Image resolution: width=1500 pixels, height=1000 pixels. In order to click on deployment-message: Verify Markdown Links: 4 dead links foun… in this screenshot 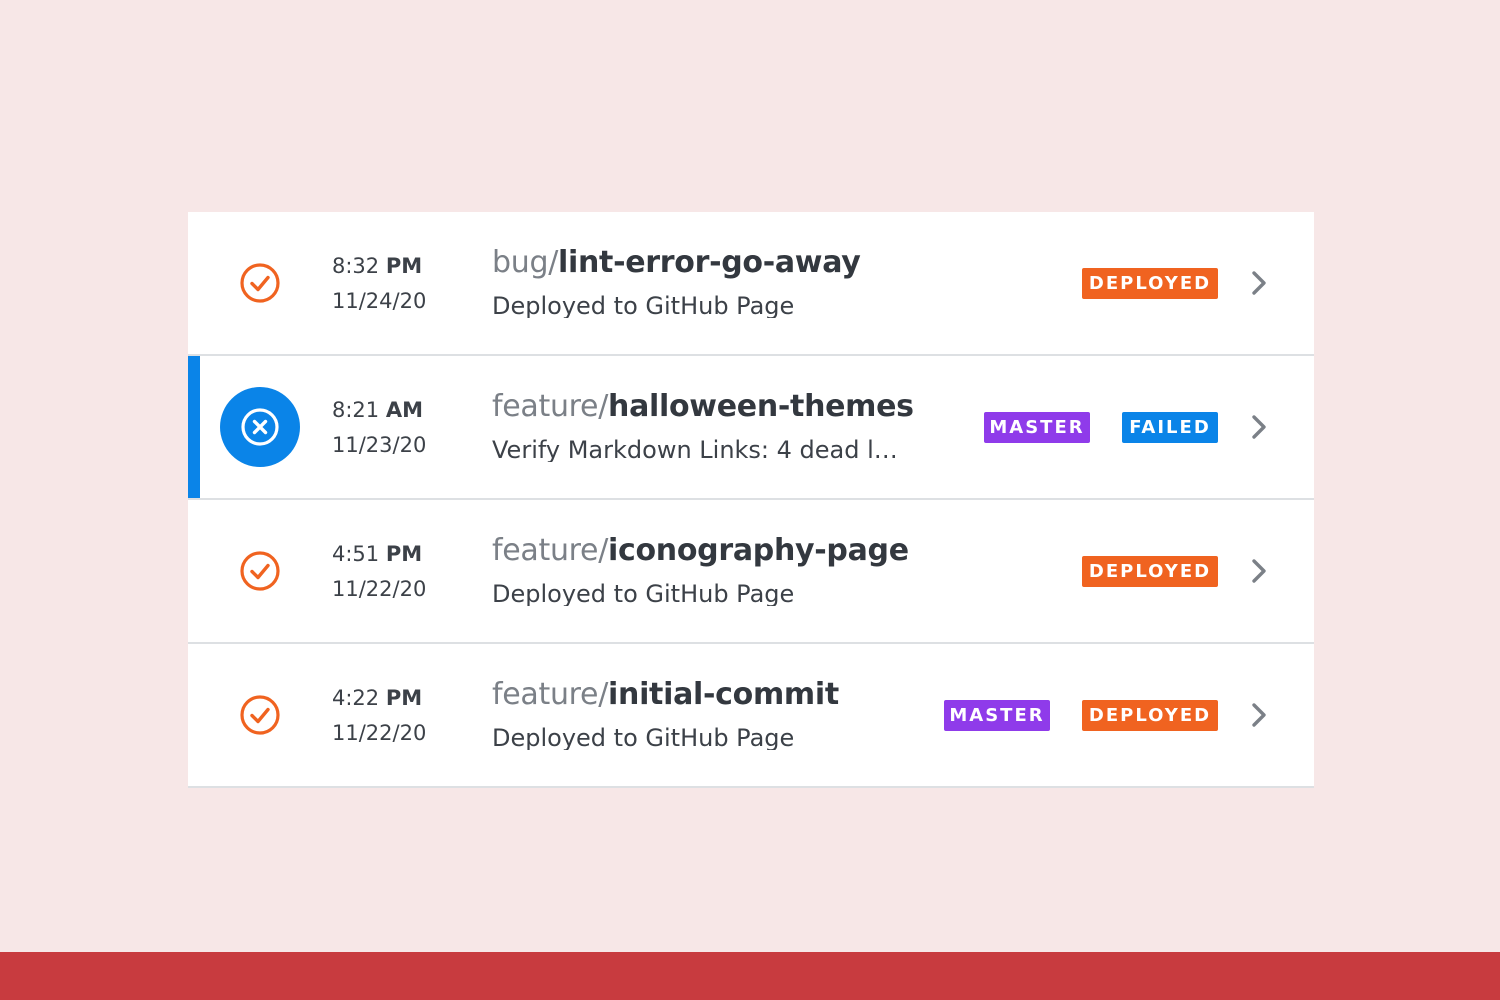, I will do `click(695, 450)`.